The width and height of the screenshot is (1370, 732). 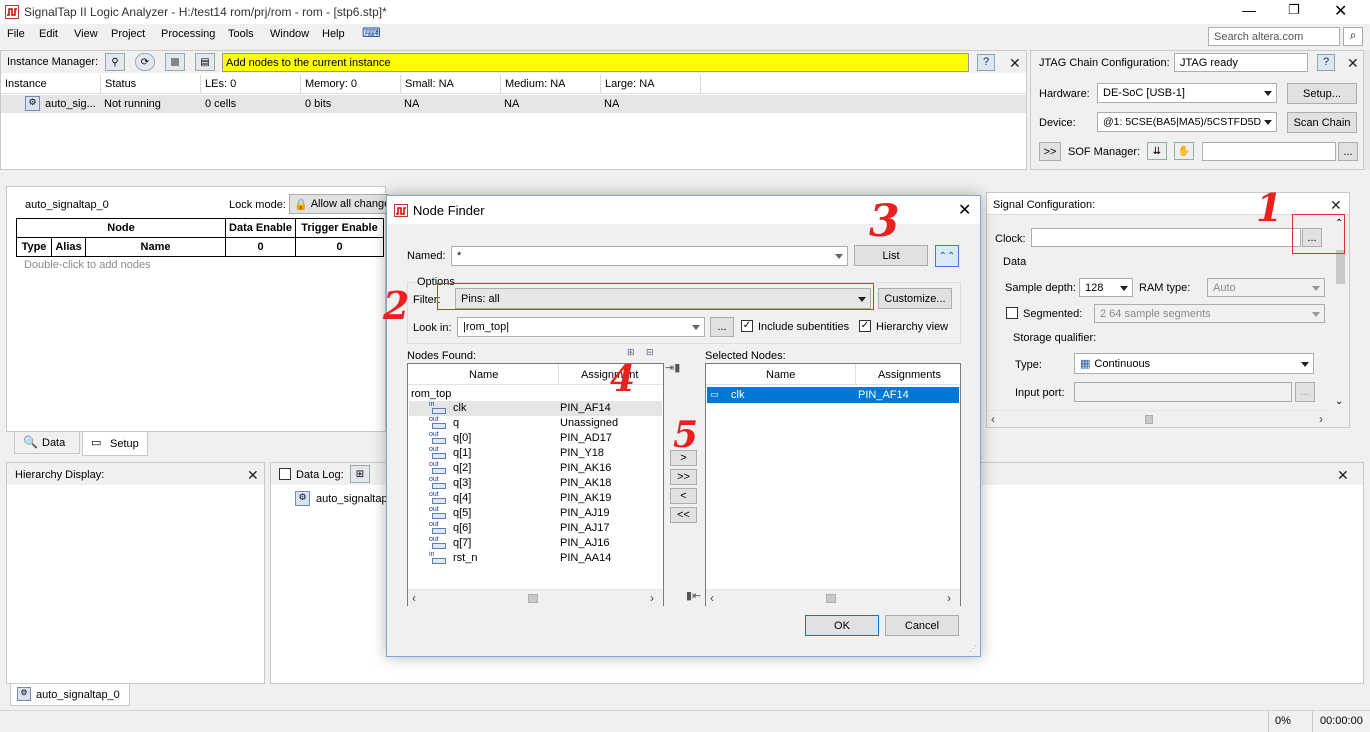 What do you see at coordinates (909, 375) in the screenshot?
I see `selected-col-assignments: Assignments` at bounding box center [909, 375].